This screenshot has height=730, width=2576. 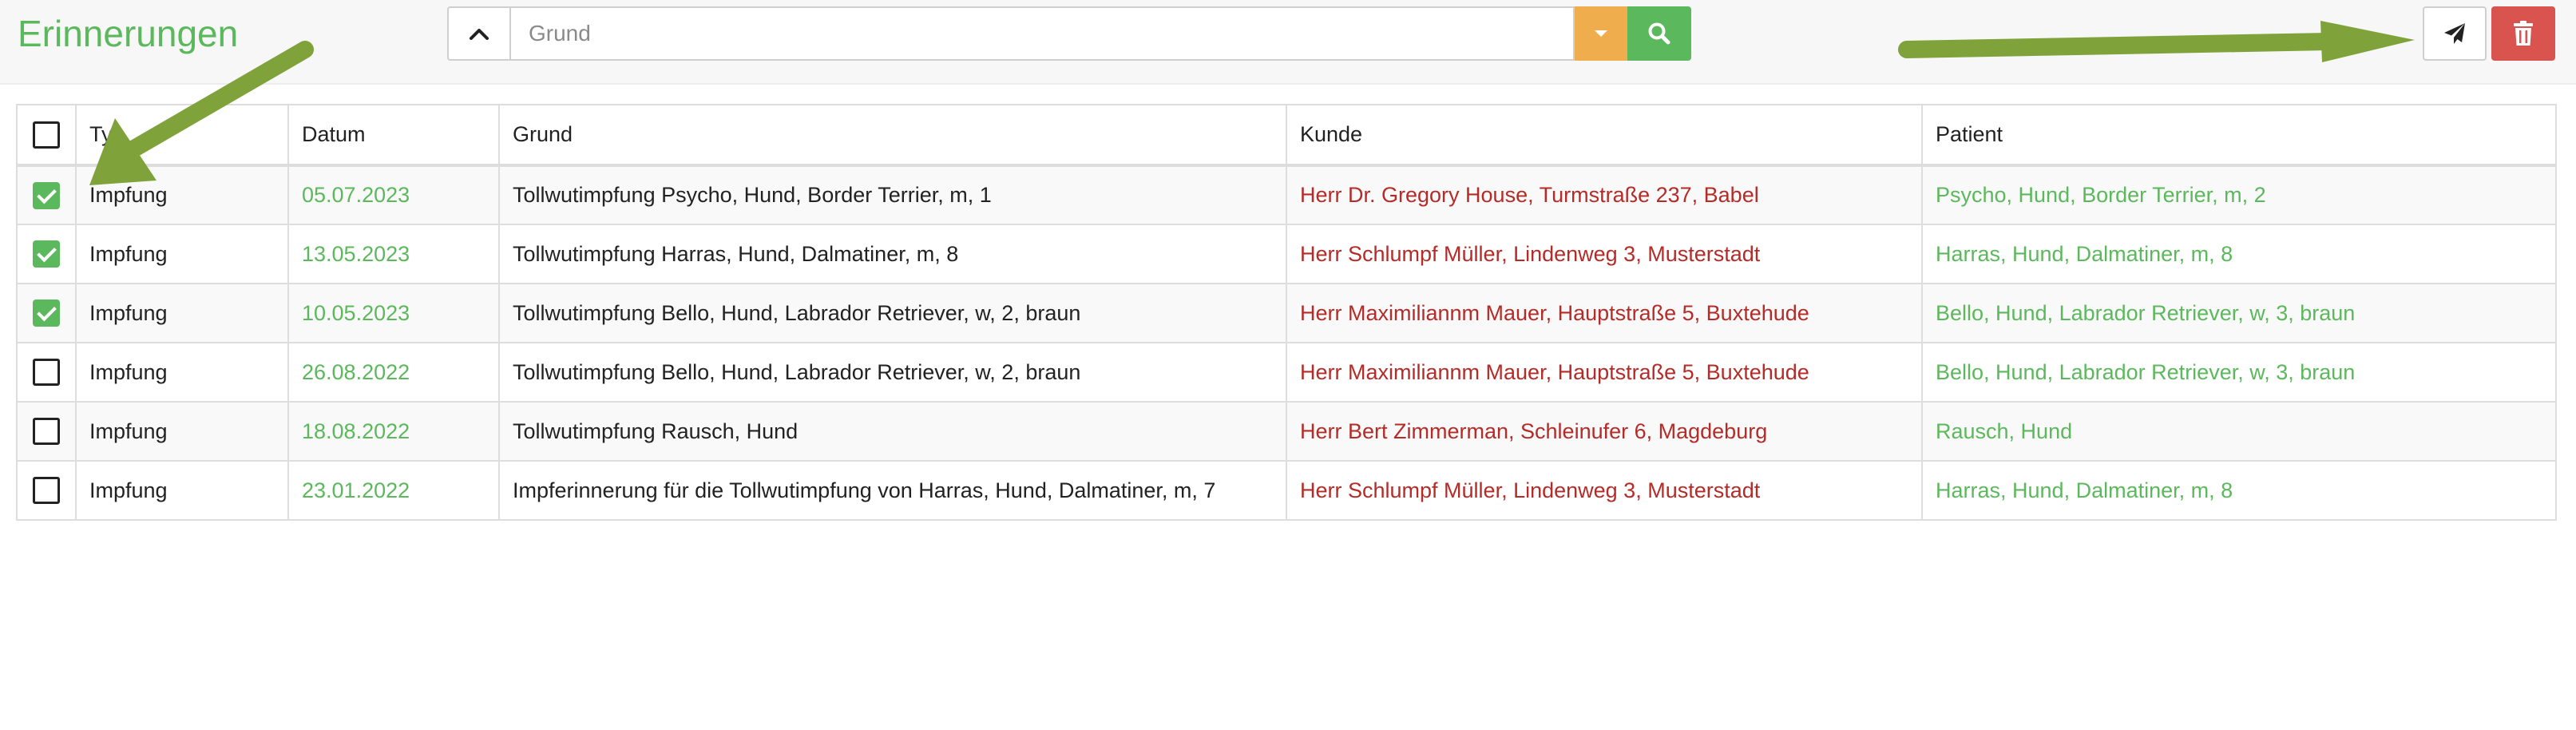 I want to click on cell-datum: 18.08.2022, so click(x=393, y=432).